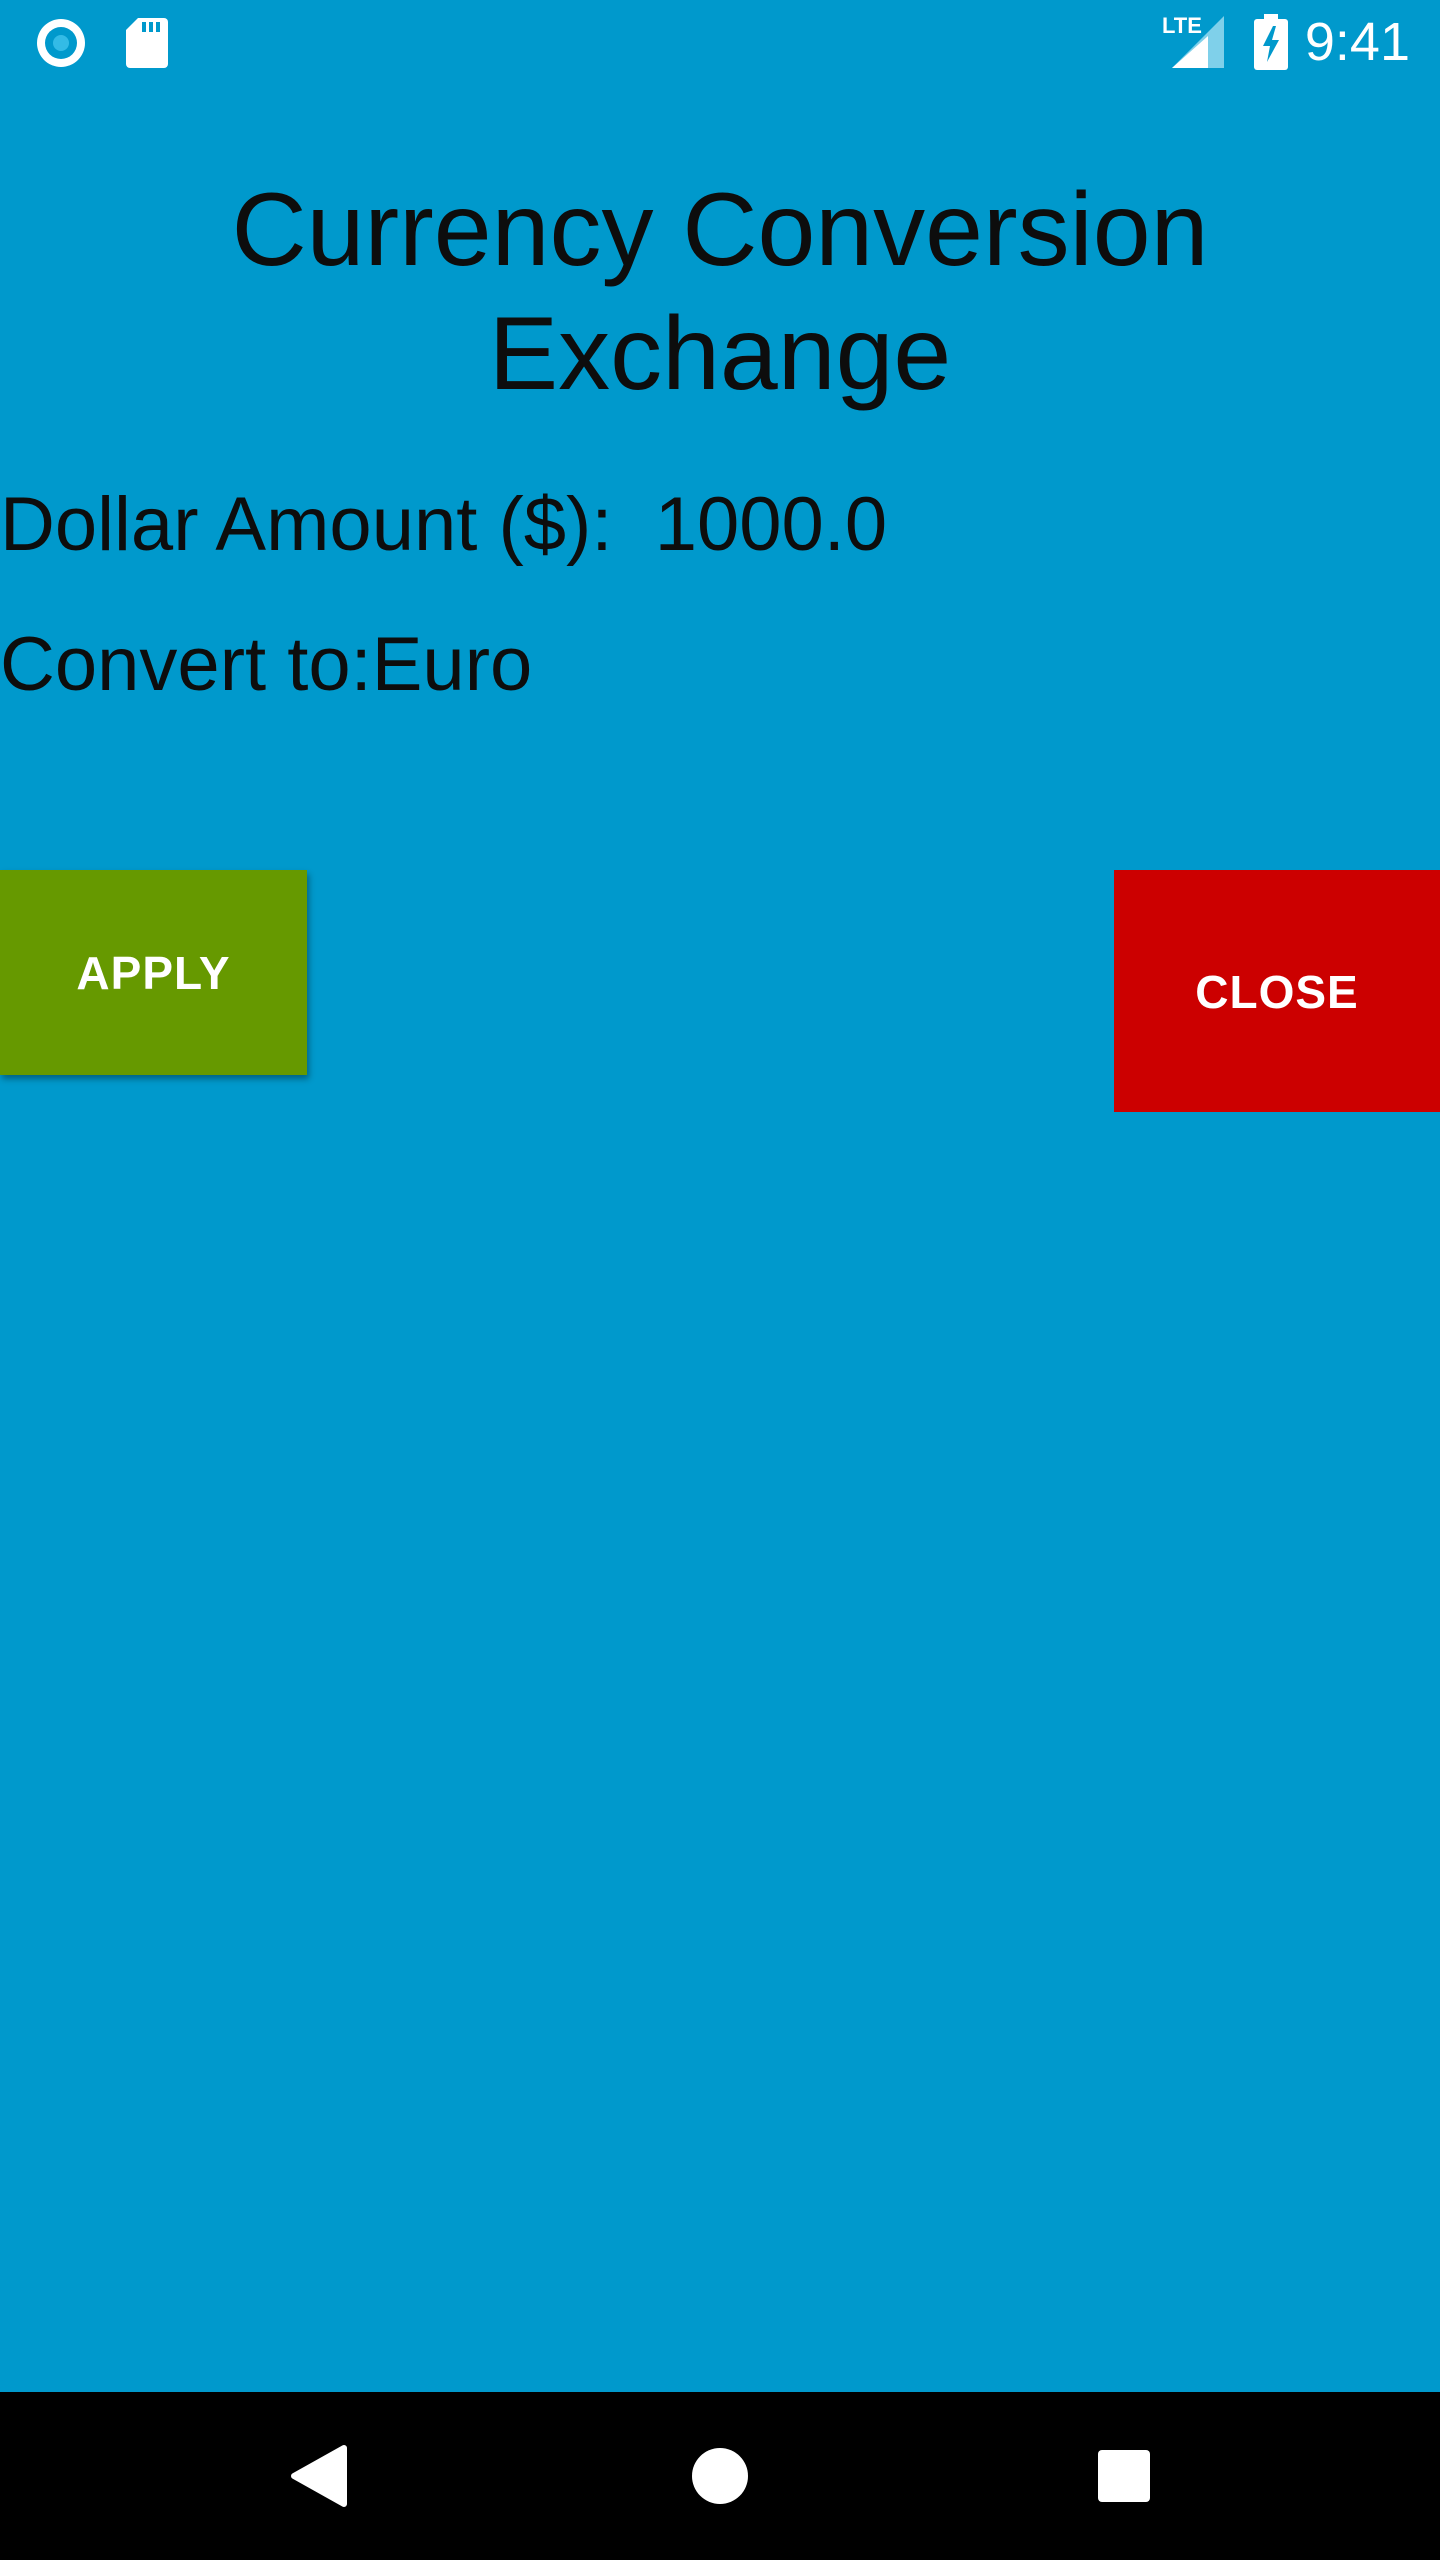  I want to click on home-icon, so click(720, 2476).